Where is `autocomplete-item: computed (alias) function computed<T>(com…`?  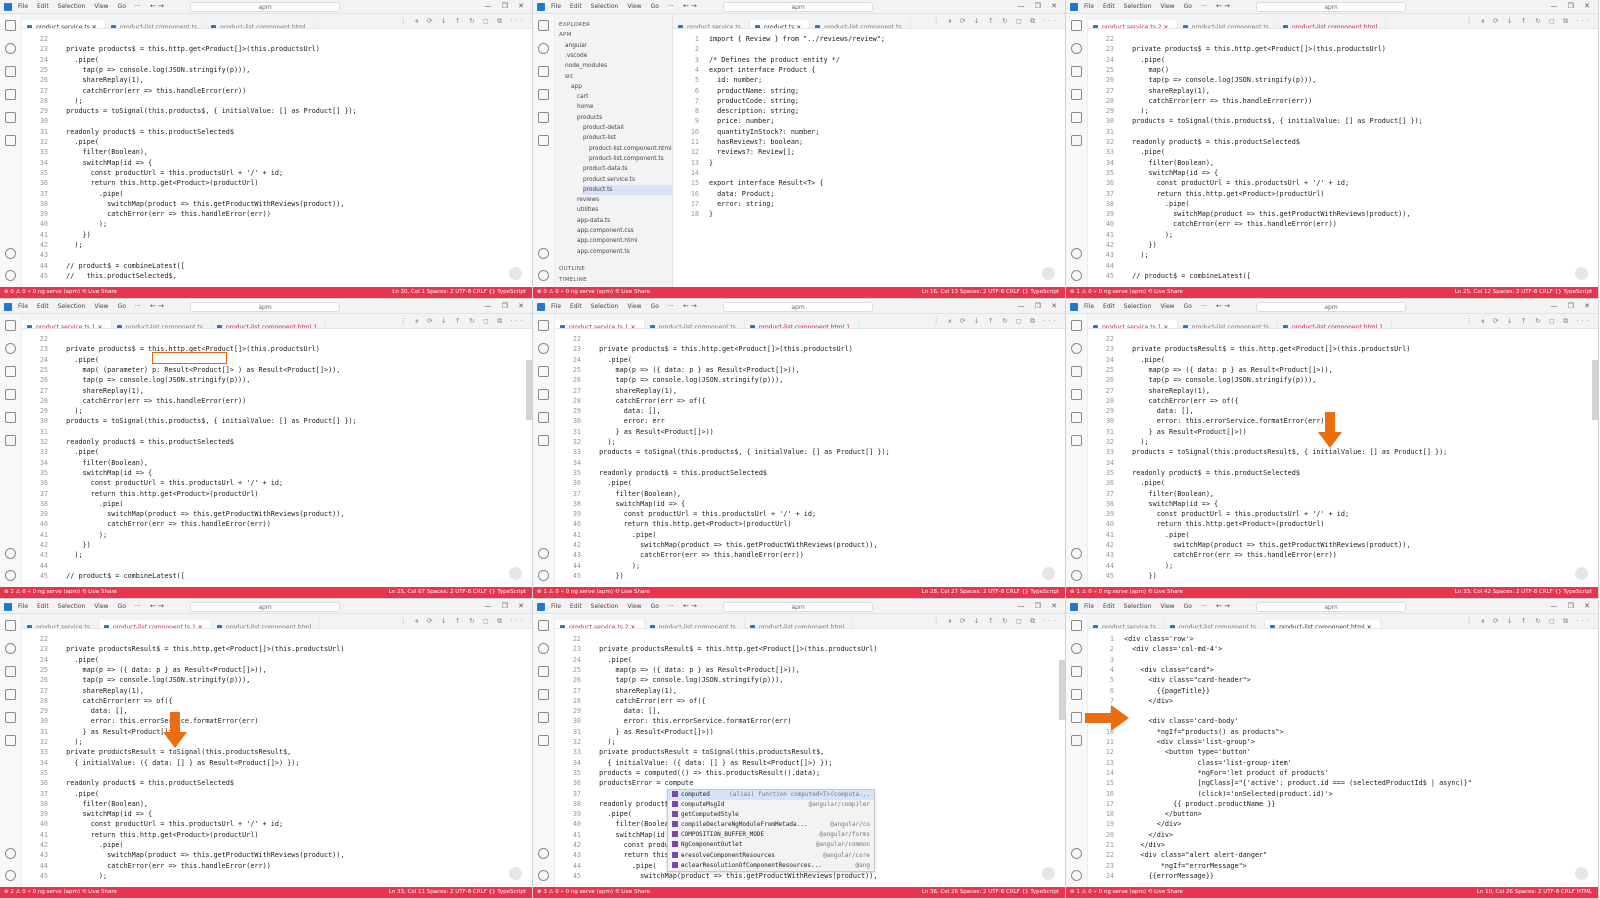
autocomplete-item: computed (alias) function computed<T>(com… is located at coordinates (771, 794).